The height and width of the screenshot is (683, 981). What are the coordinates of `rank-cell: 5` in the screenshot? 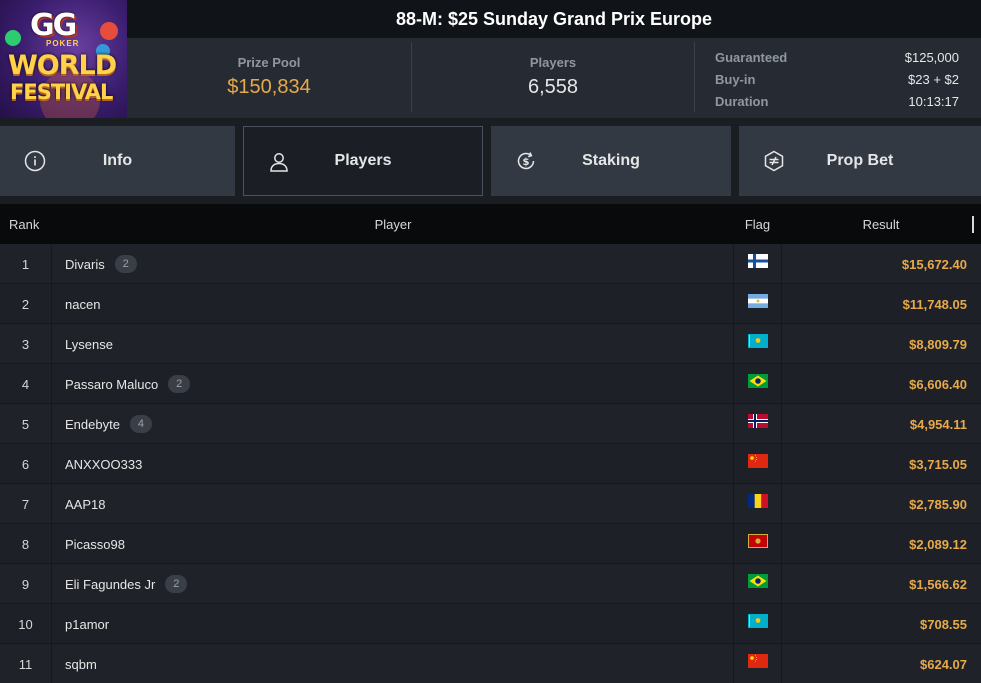 It's located at (26, 424).